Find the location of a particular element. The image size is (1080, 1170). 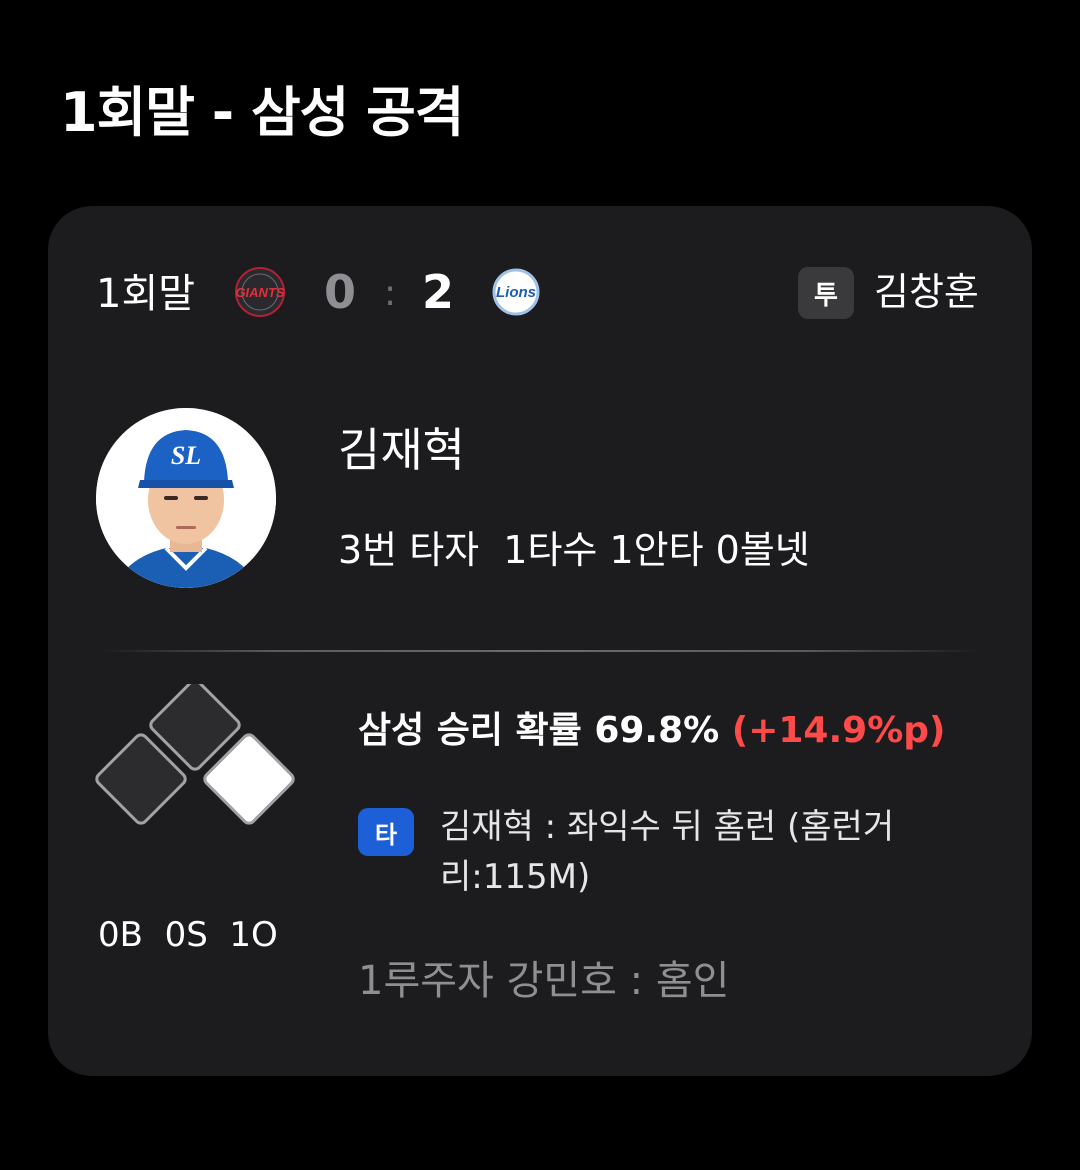

base-diamond is located at coordinates (195, 754).